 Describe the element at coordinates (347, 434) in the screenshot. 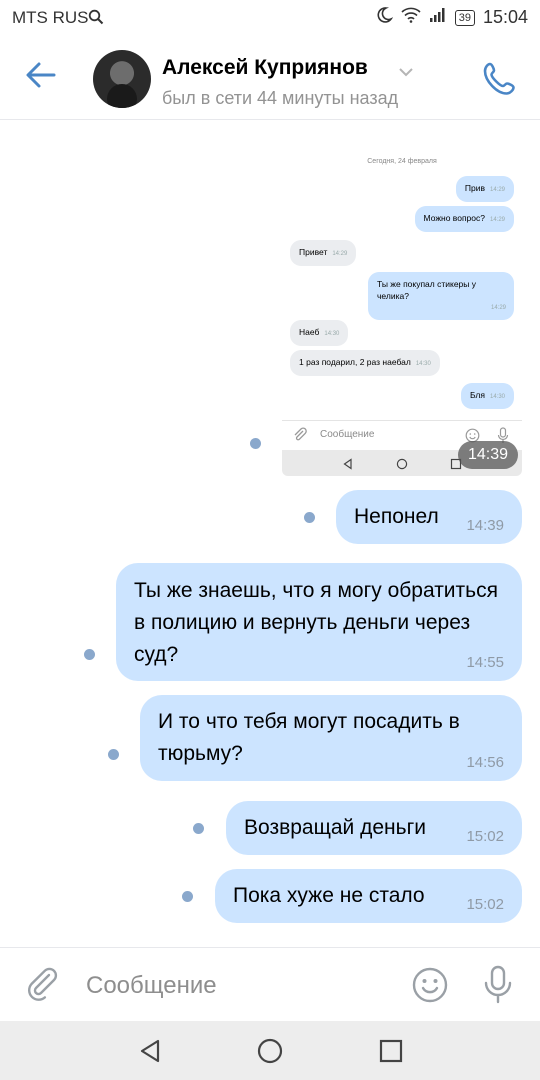

I see `embedded-input-placeholder: Сообщение` at that location.